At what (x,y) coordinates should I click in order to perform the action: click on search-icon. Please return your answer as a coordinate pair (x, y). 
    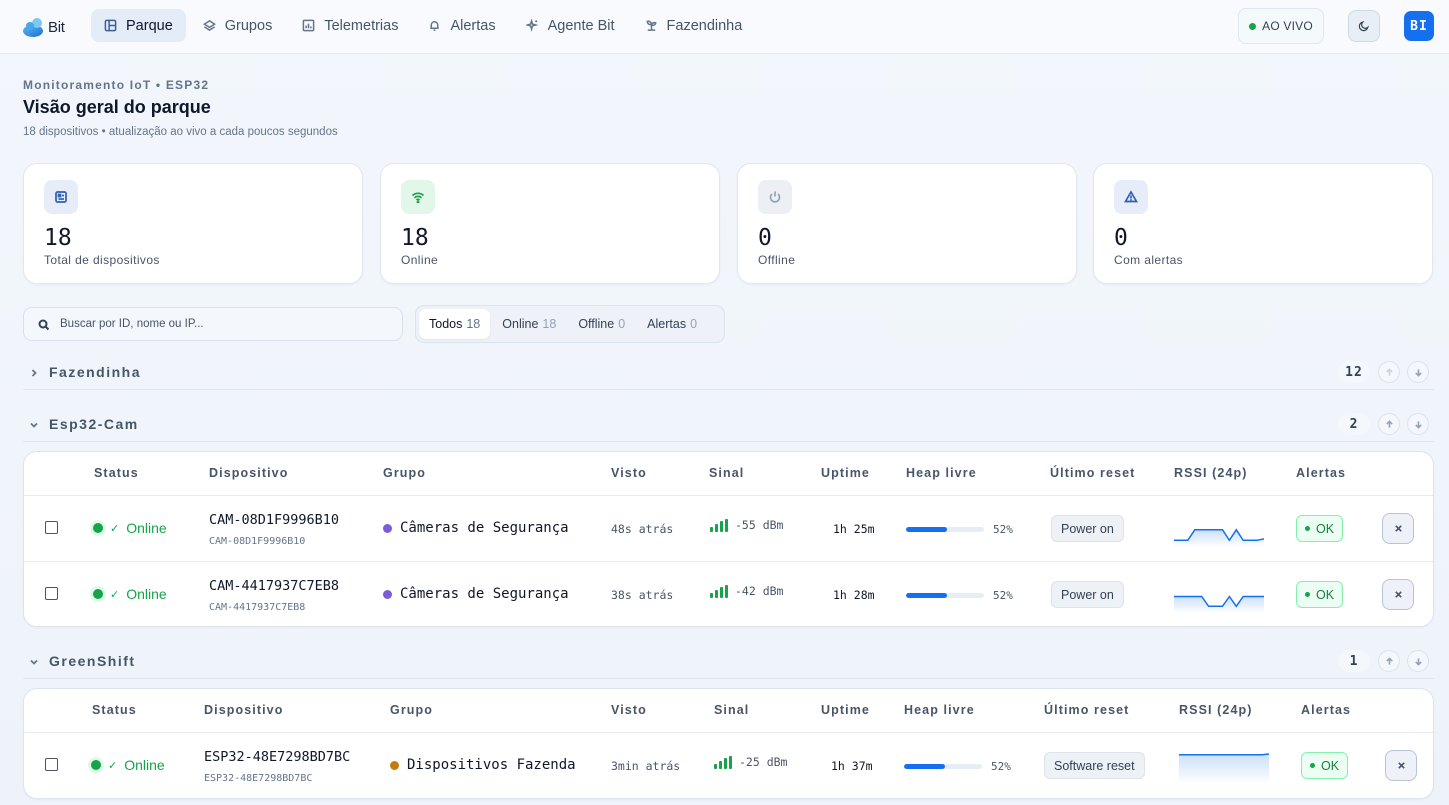
    Looking at the image, I should click on (44, 325).